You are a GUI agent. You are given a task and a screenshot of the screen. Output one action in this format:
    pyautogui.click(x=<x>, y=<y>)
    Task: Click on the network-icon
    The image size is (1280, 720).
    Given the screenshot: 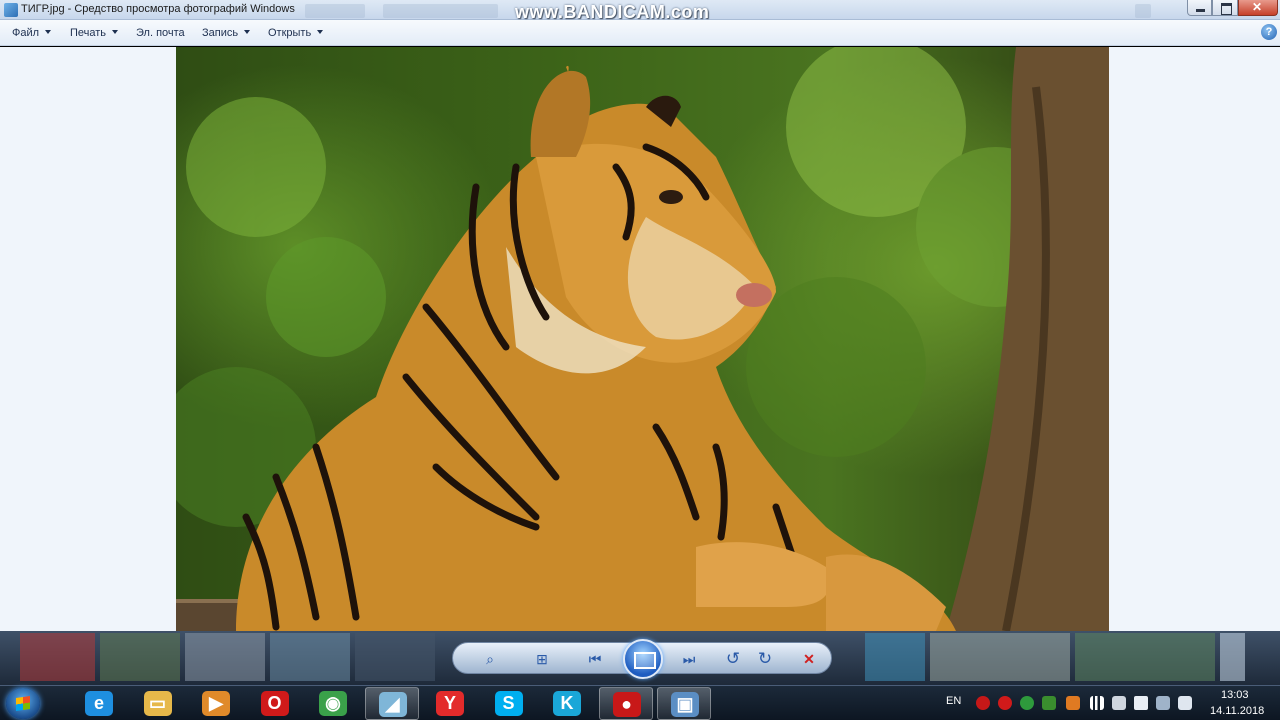 What is the action you would take?
    pyautogui.click(x=1119, y=703)
    